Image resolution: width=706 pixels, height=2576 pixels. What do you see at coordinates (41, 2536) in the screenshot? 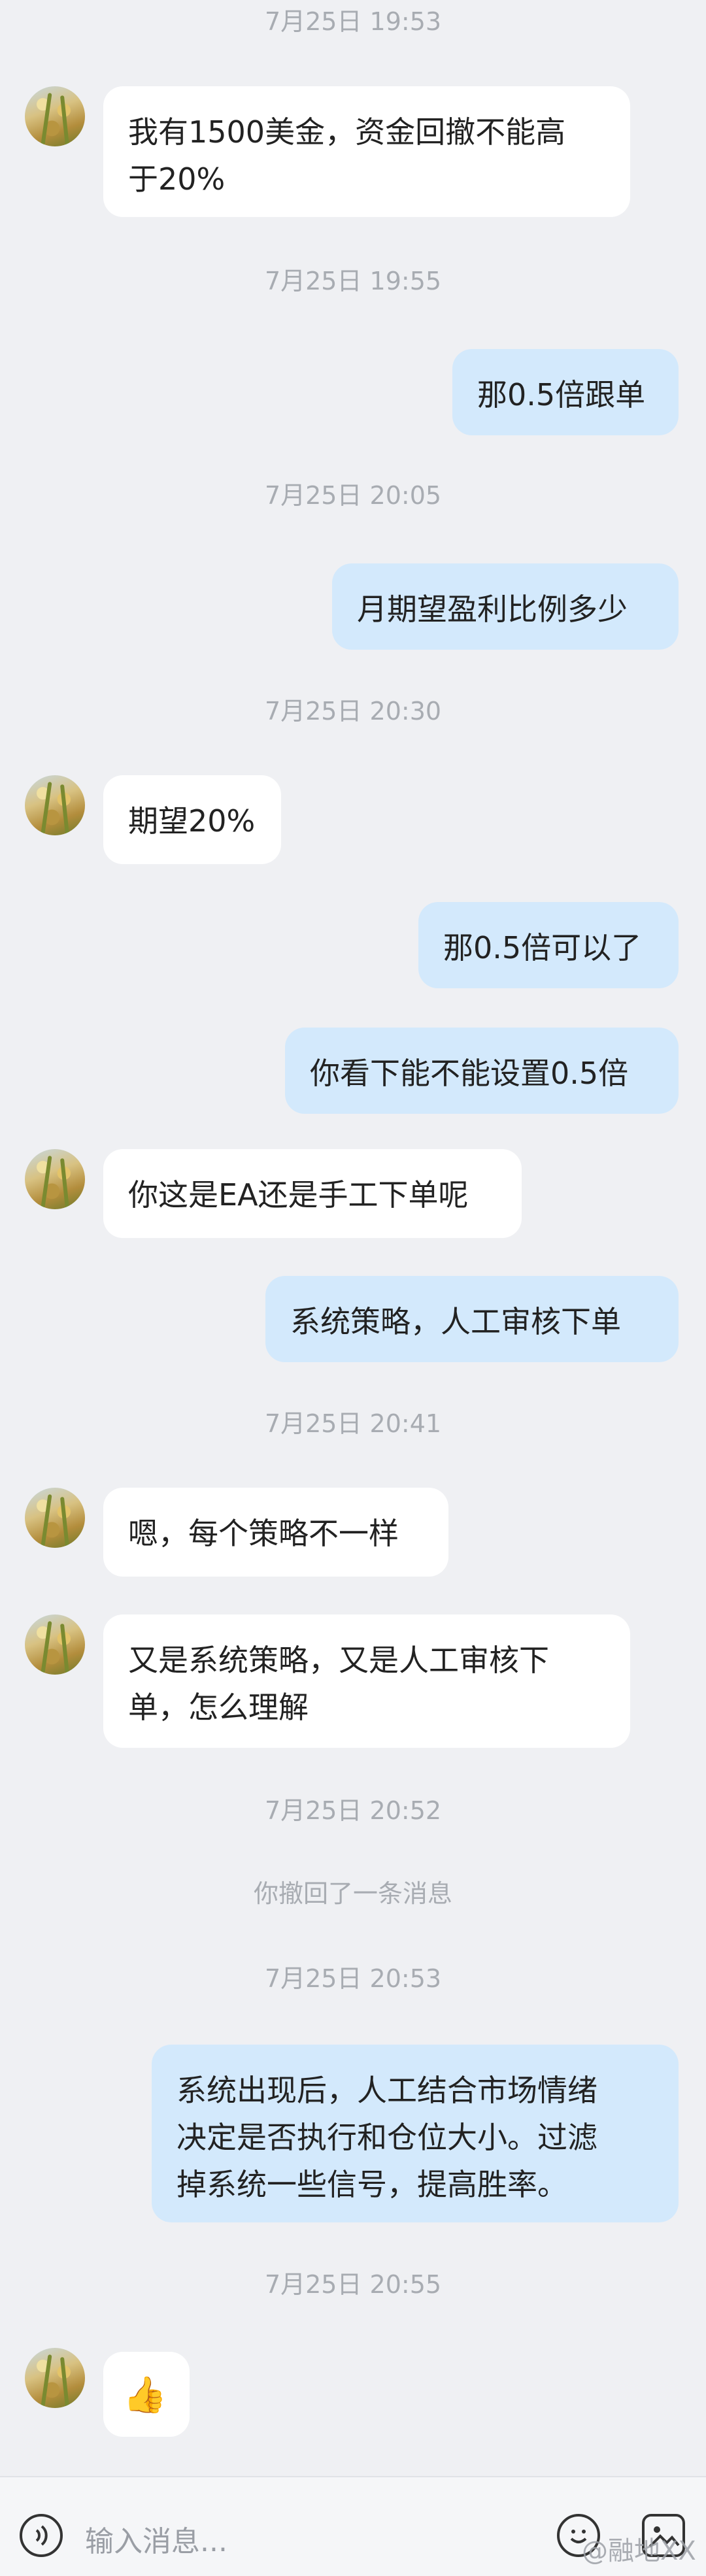
I see `voice-icon` at bounding box center [41, 2536].